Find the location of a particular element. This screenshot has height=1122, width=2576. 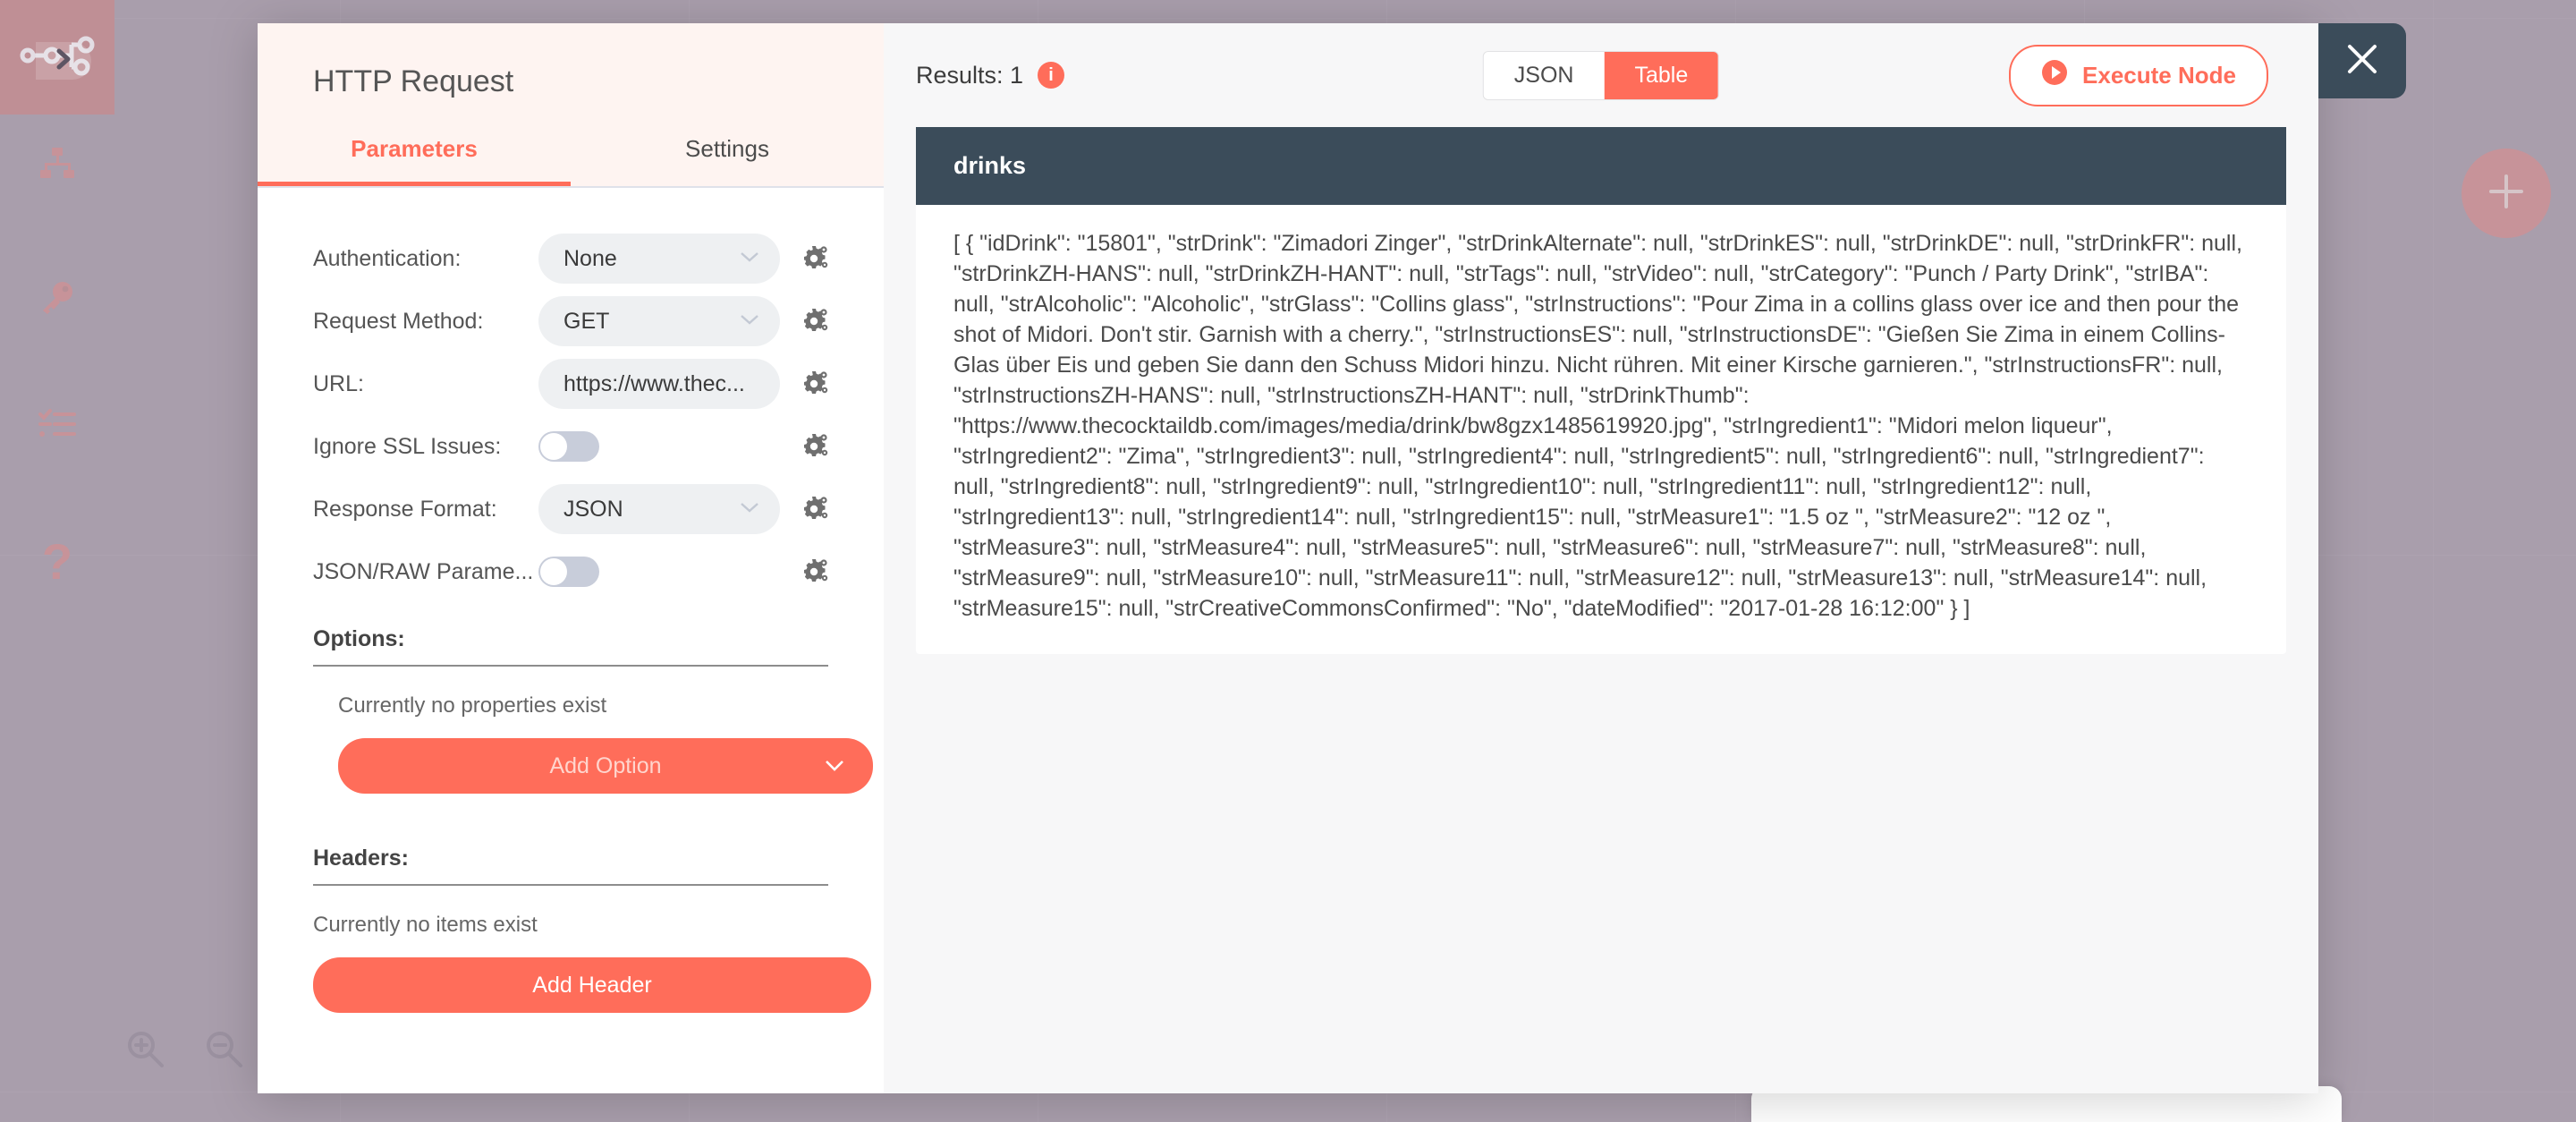

canvas-zoom-controls is located at coordinates (184, 1051).